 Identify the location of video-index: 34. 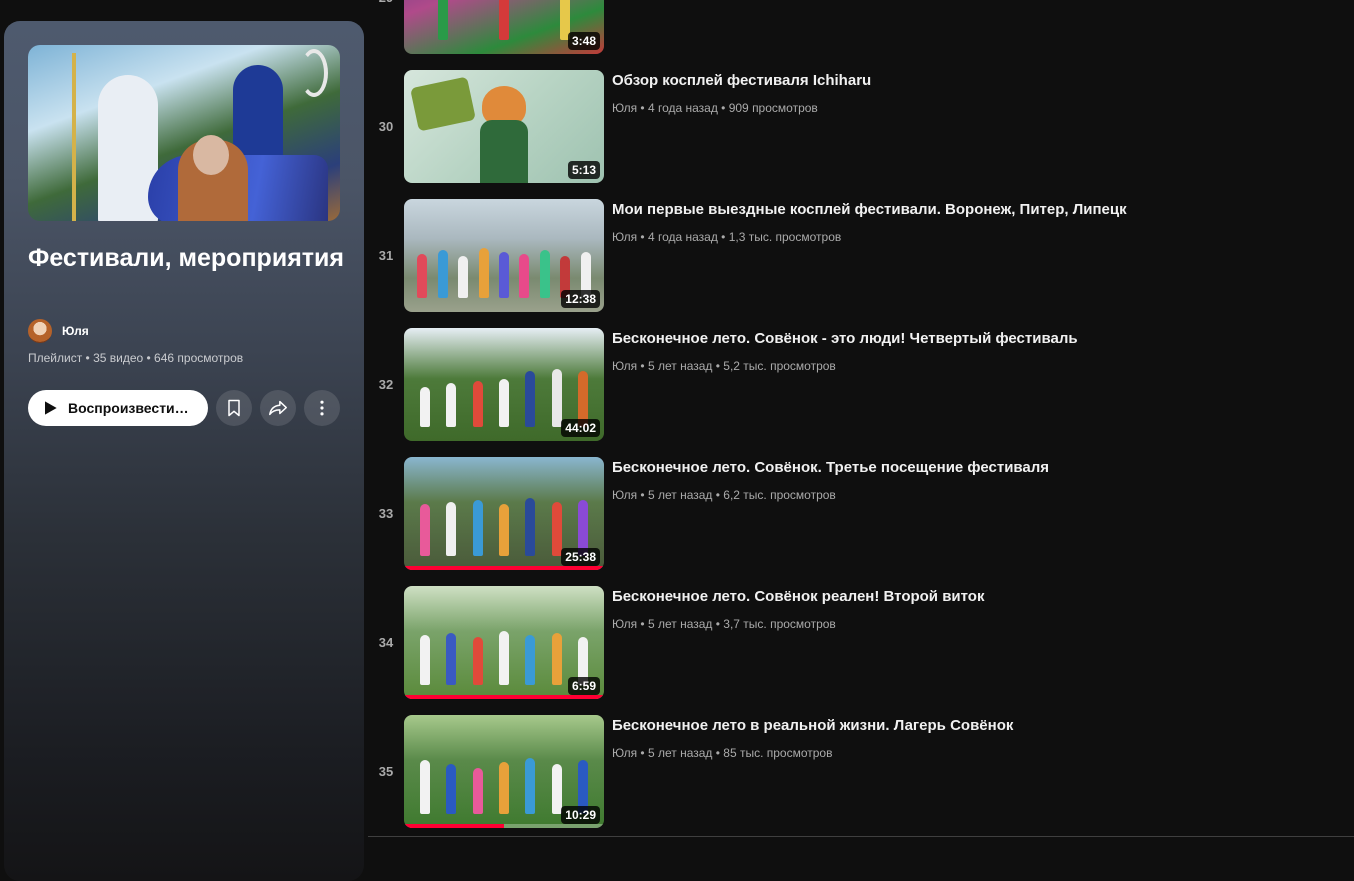
(386, 642).